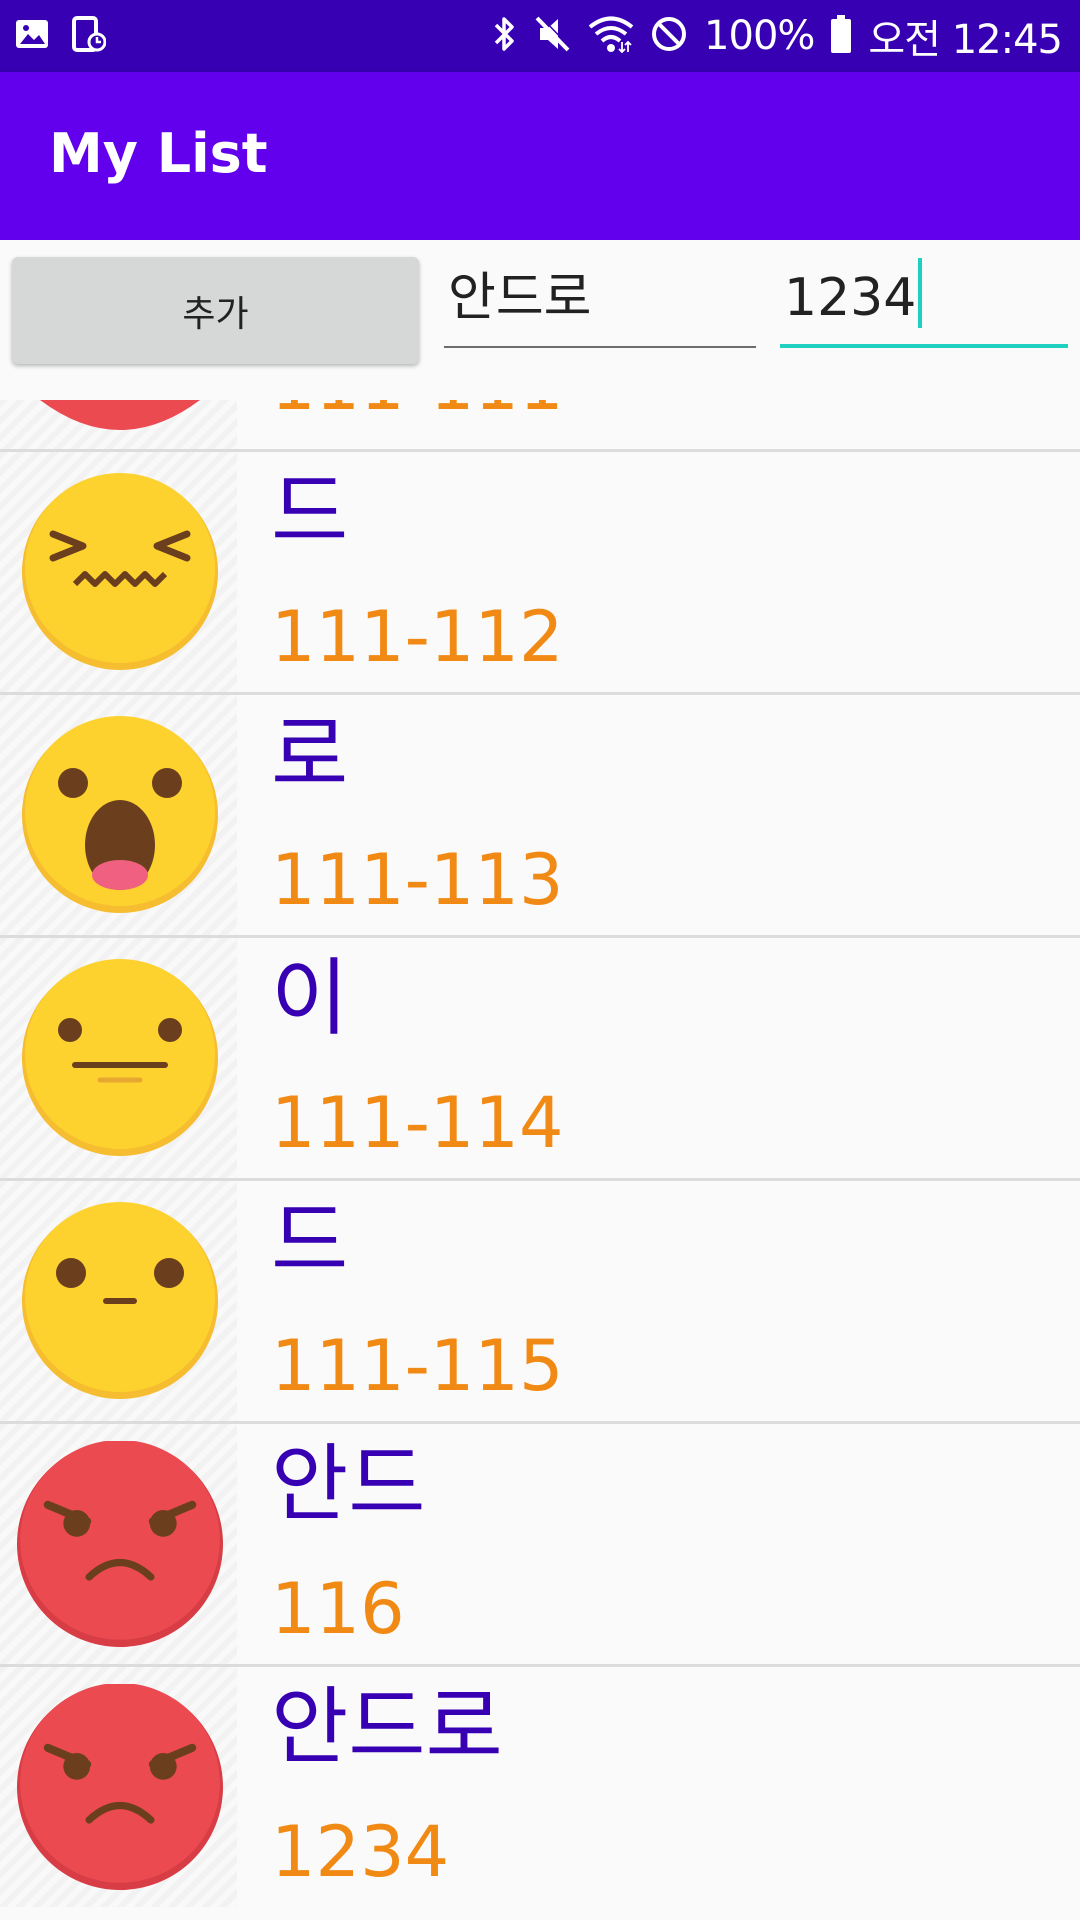 This screenshot has width=1080, height=1920. I want to click on phone-field: 1234, so click(924, 303).